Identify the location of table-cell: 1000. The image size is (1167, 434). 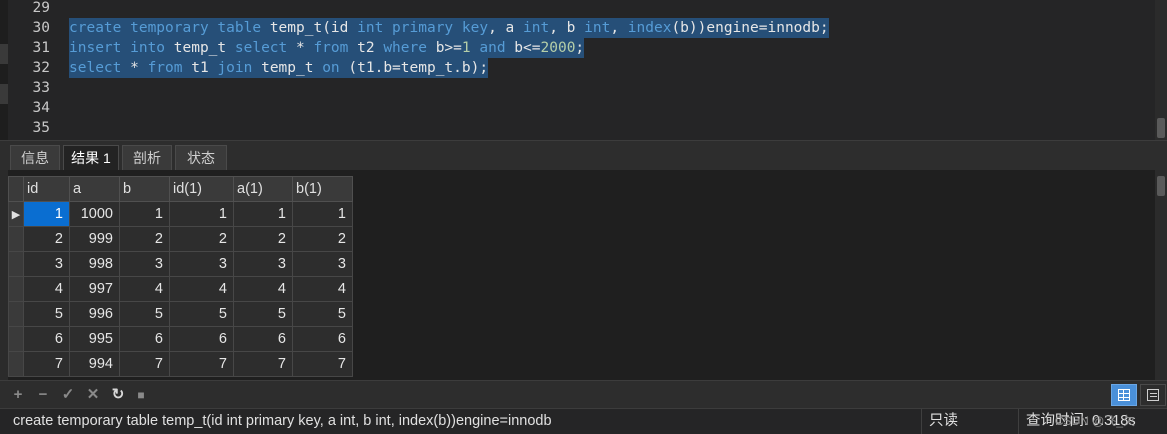
(94, 214).